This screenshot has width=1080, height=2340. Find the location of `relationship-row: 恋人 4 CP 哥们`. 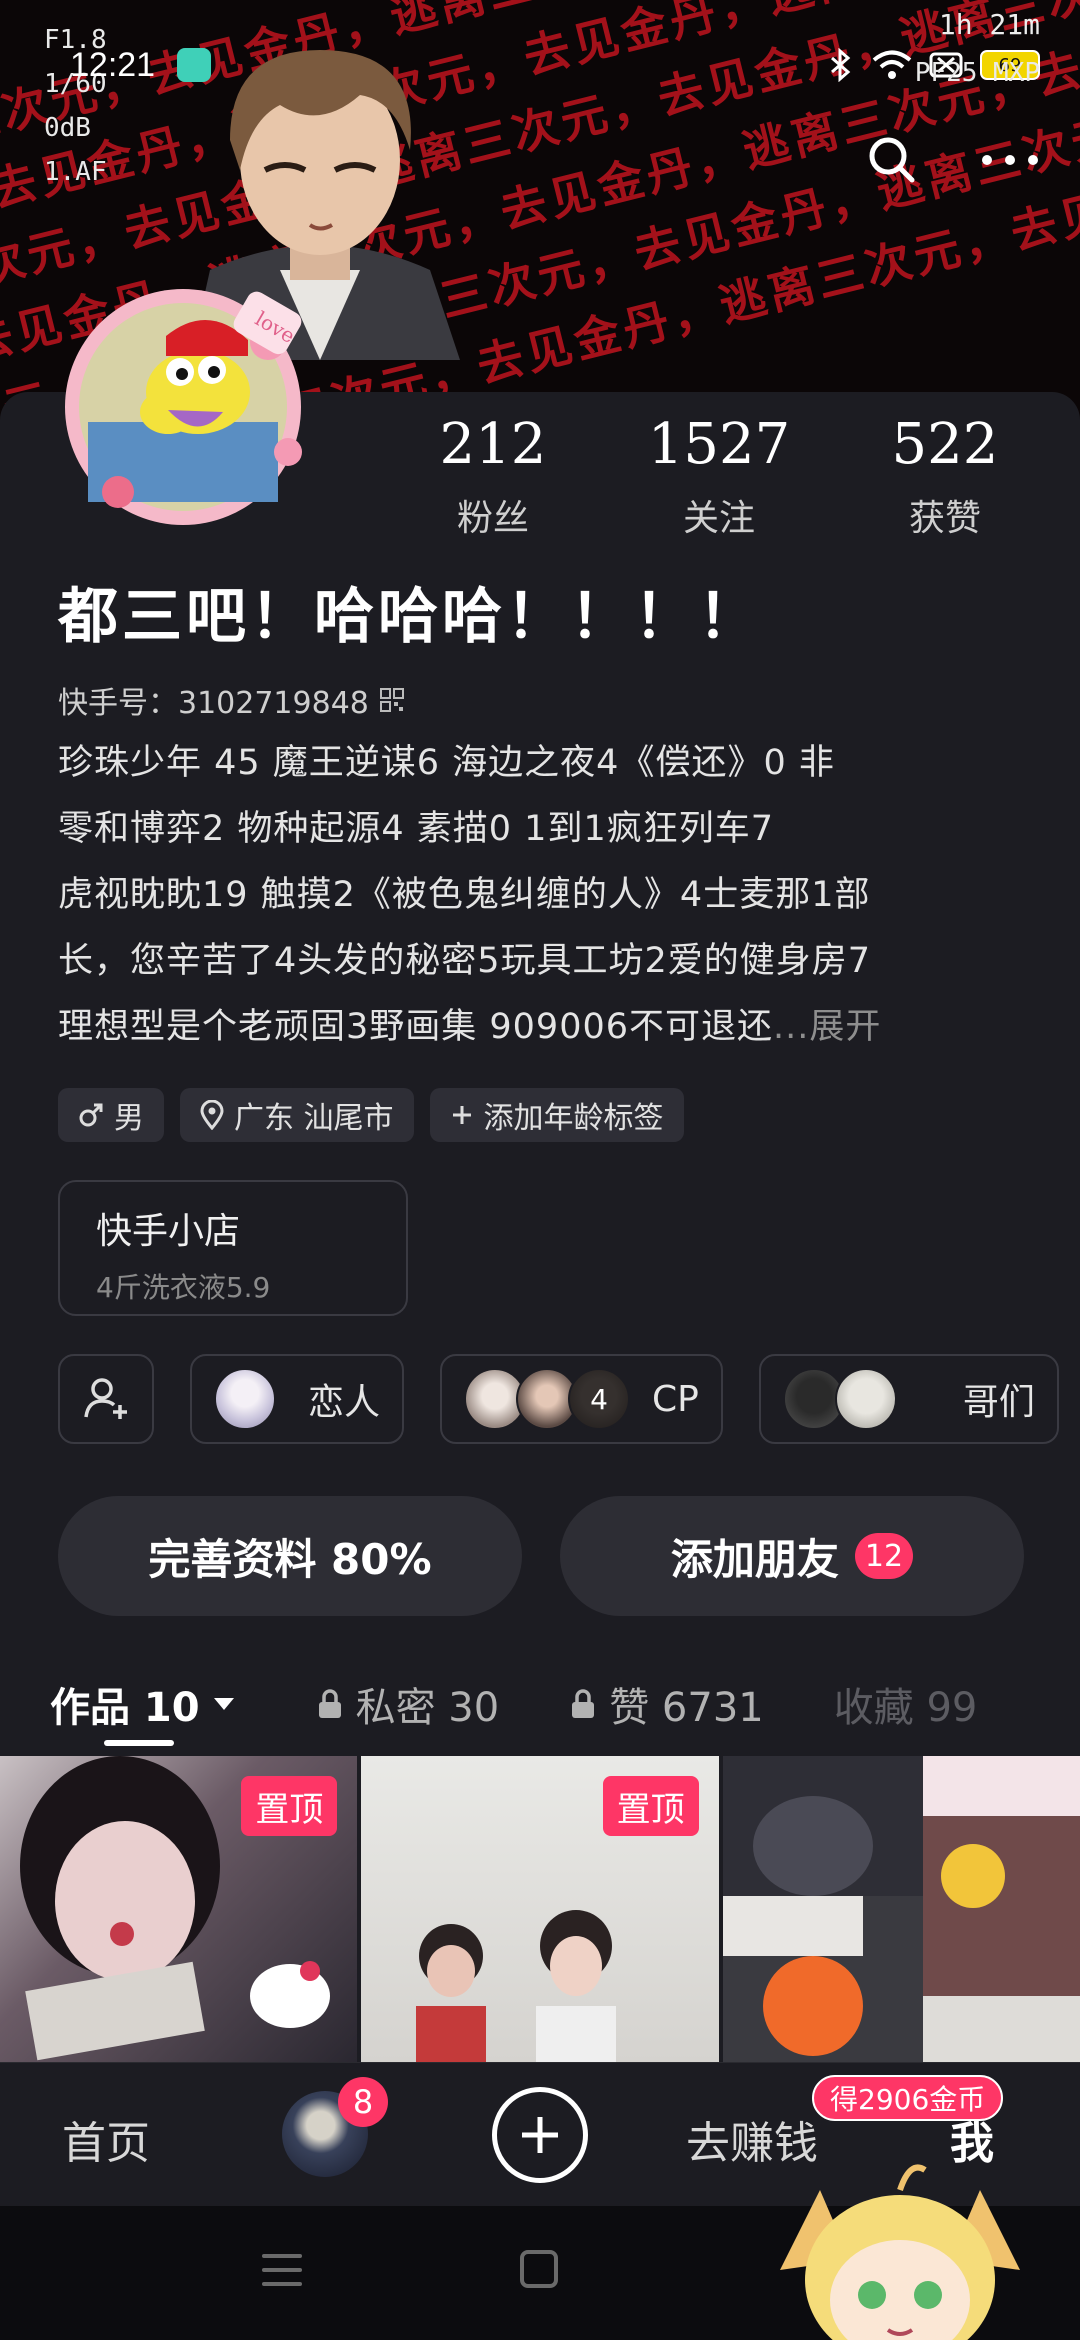

relationship-row: 恋人 4 CP 哥们 is located at coordinates (558, 1399).